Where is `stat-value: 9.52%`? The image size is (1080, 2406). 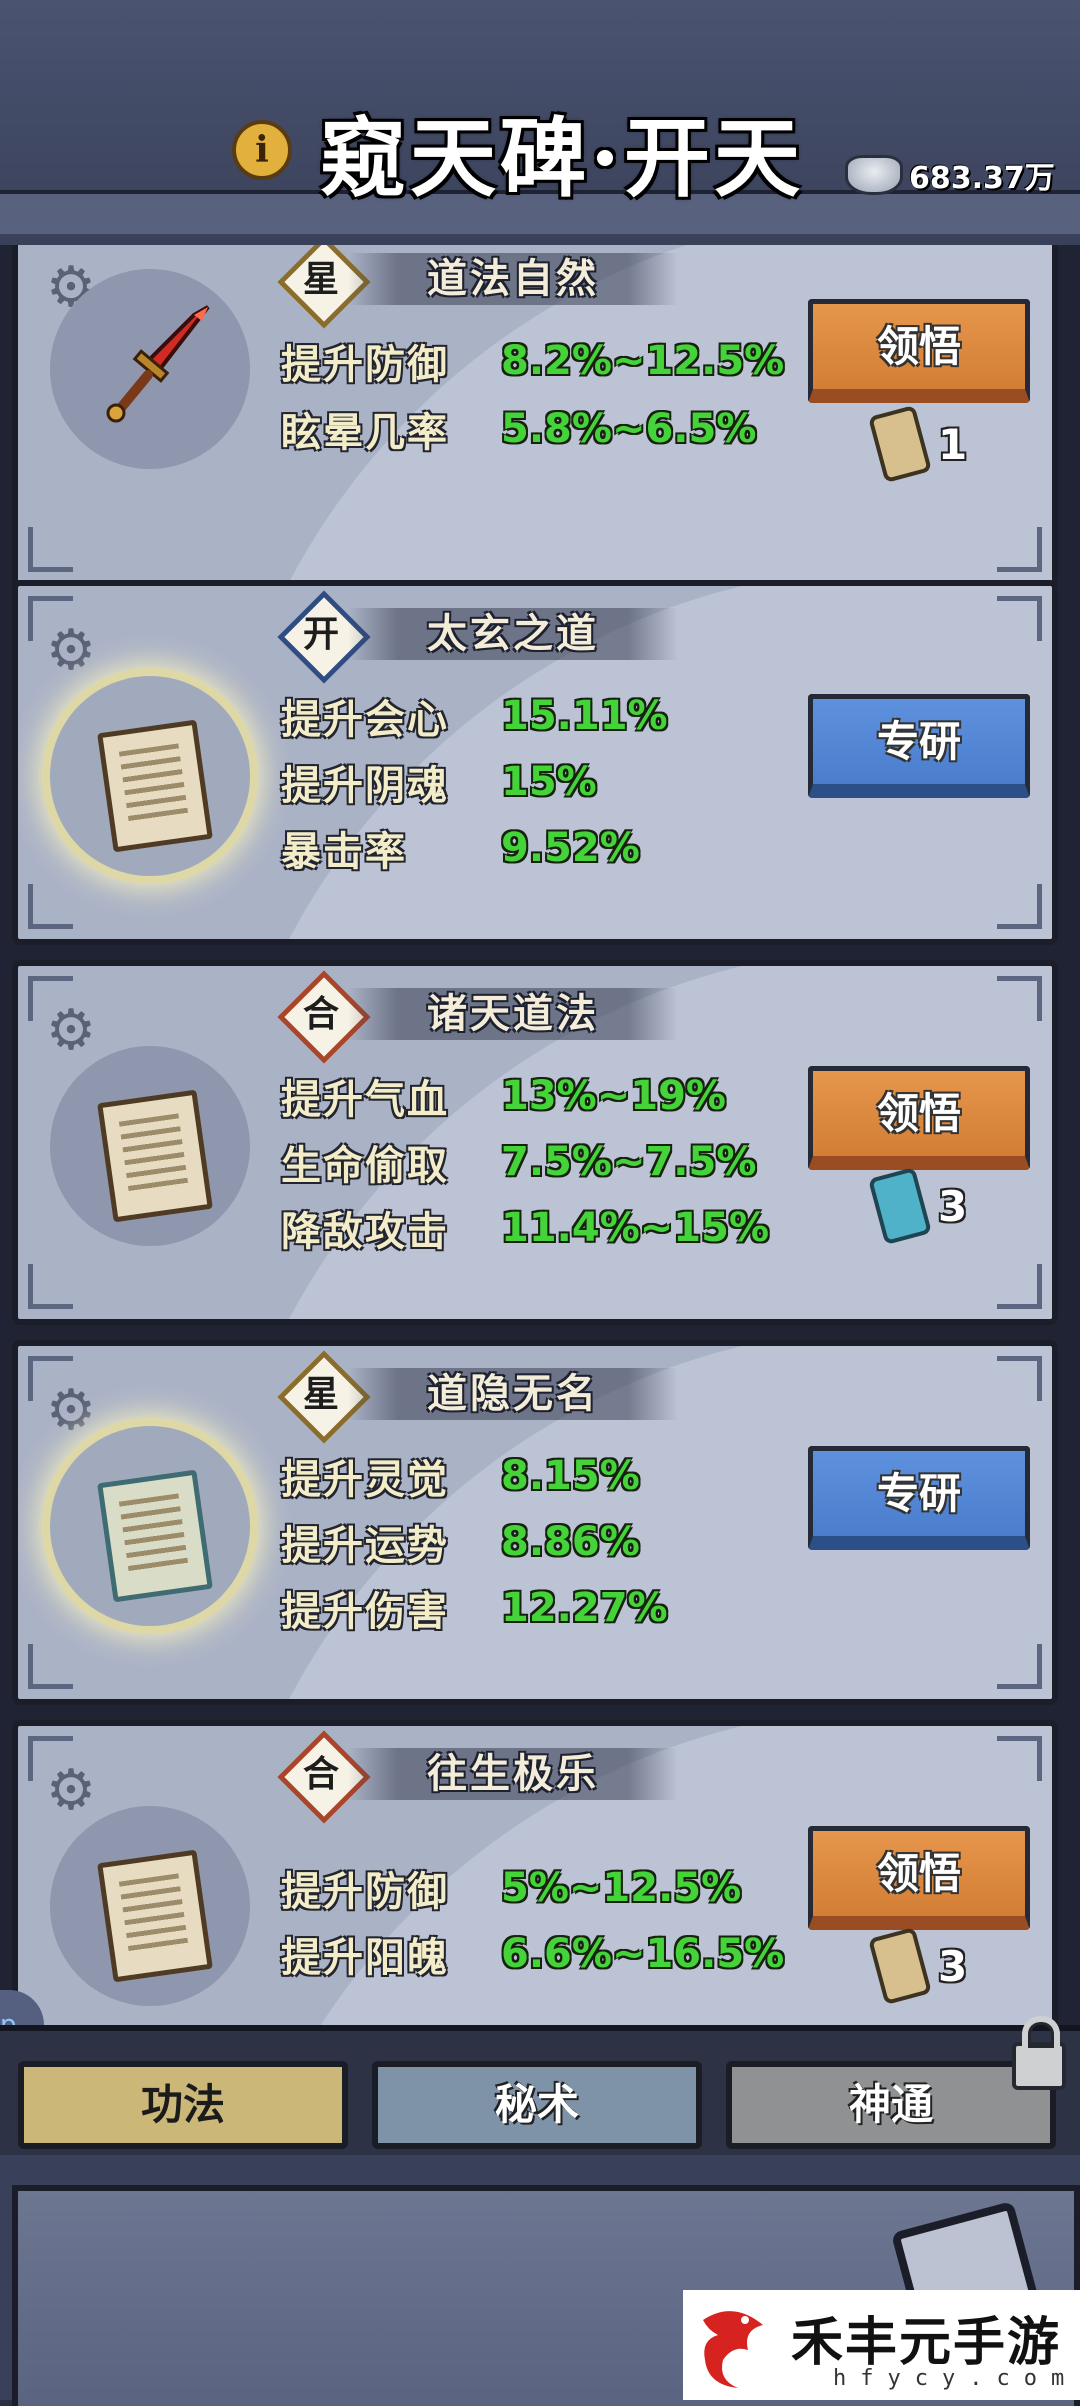
stat-value: 9.52% is located at coordinates (570, 848).